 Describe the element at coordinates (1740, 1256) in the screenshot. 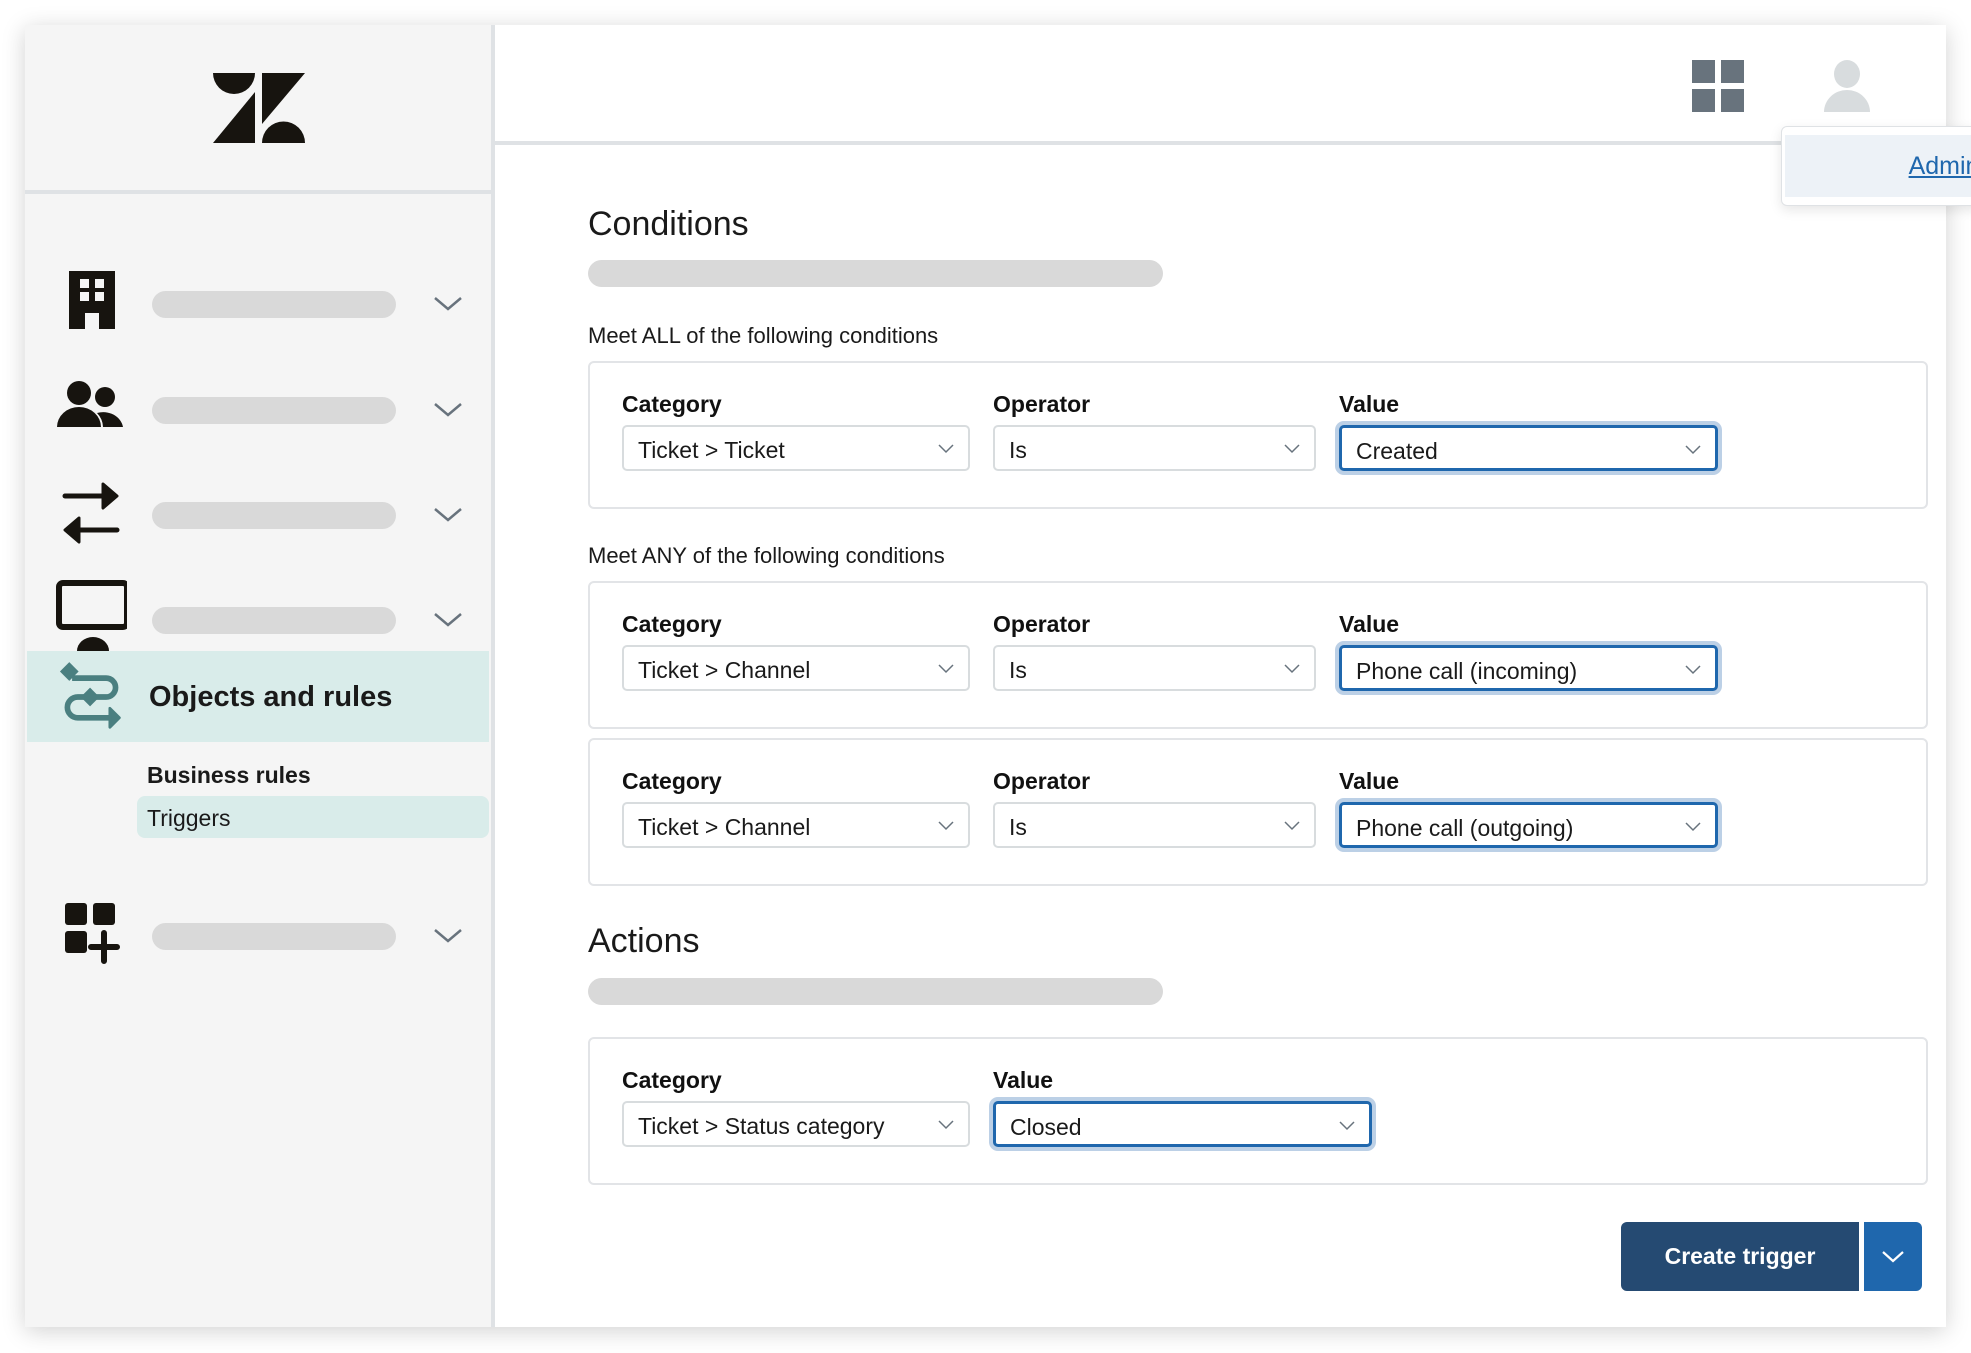

I see `create-trigger-button: Create trigger` at that location.